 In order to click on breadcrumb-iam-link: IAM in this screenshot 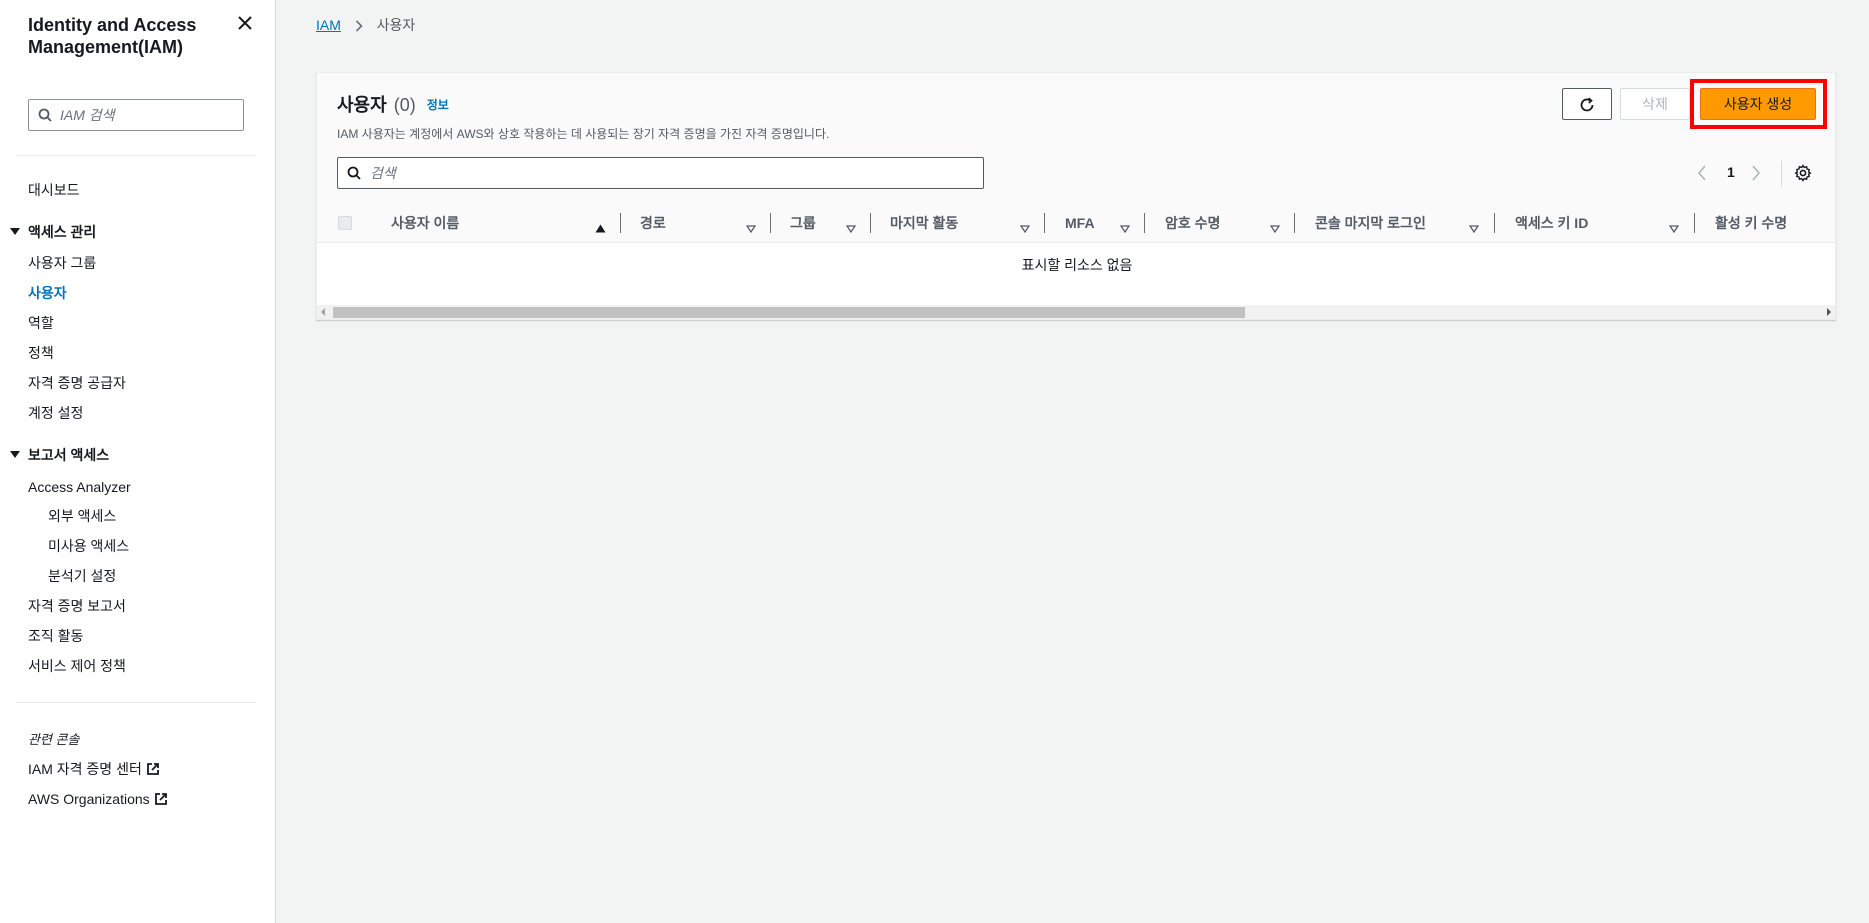, I will do `click(328, 25)`.